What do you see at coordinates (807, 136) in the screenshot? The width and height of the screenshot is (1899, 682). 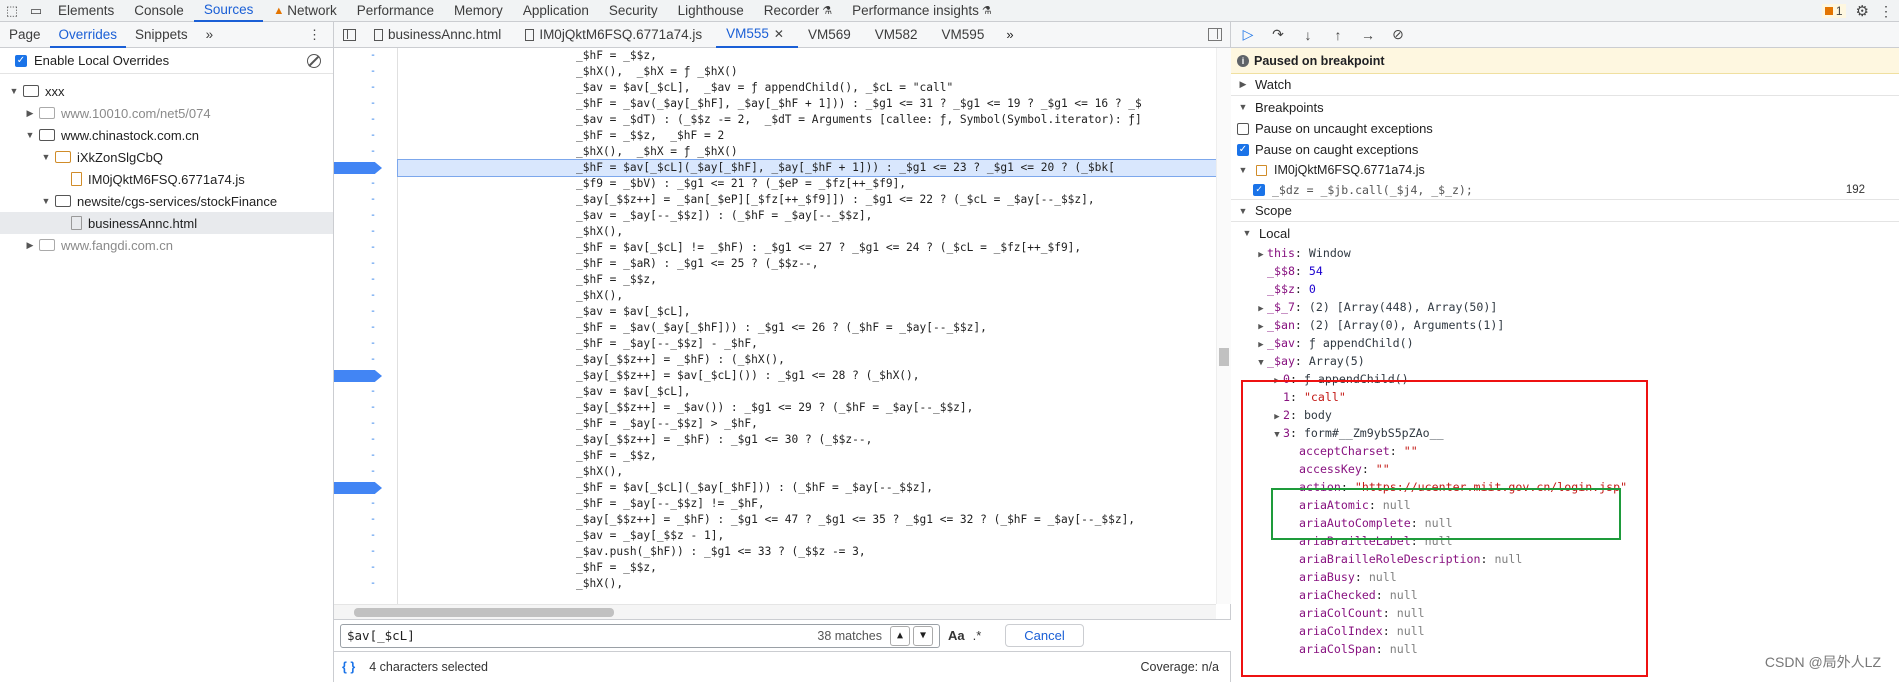 I see `code-line: _$hF = _$$z, _$hF = 2` at bounding box center [807, 136].